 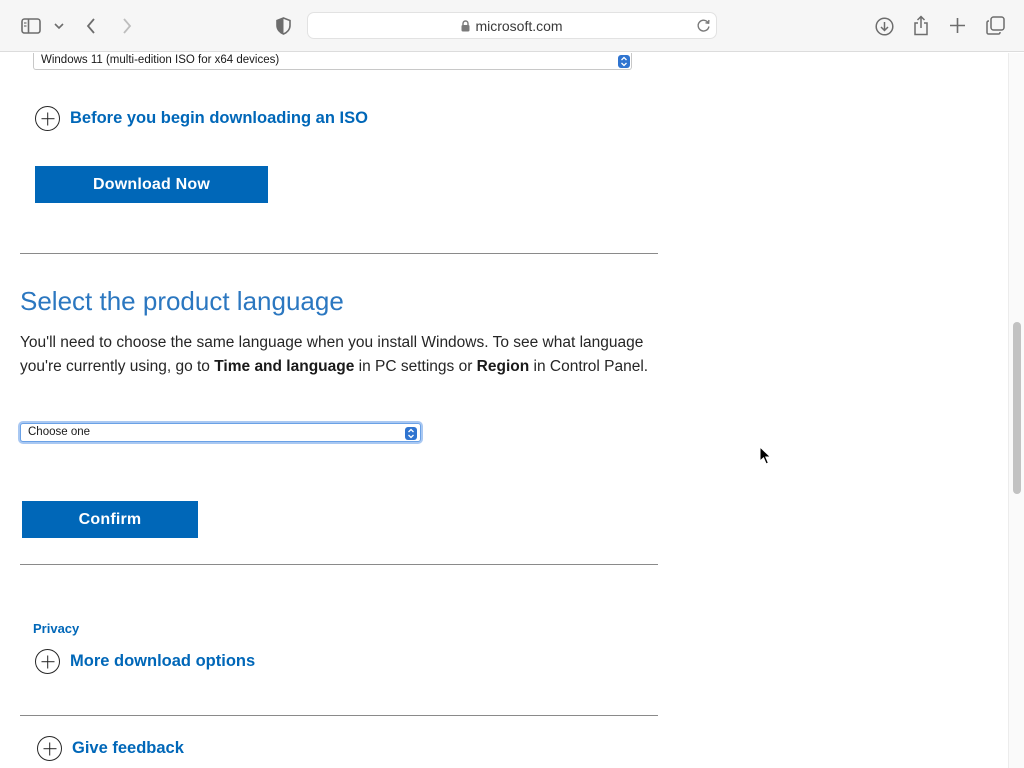 What do you see at coordinates (182, 301) in the screenshot?
I see `section-title: Select the product language` at bounding box center [182, 301].